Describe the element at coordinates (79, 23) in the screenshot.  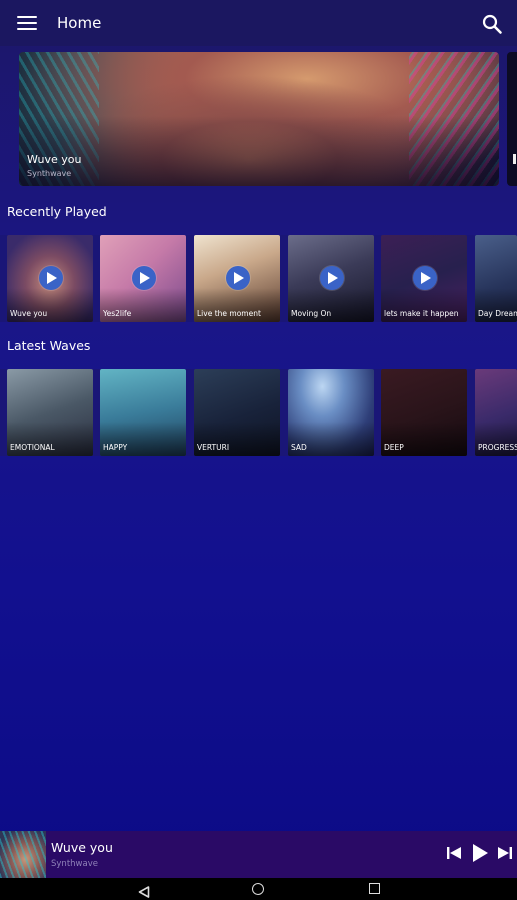
I see `page-title: Home` at that location.